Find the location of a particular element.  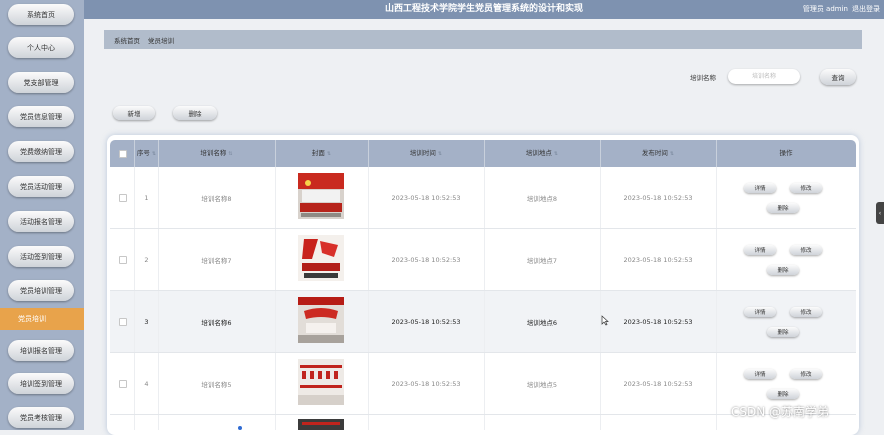

sidebar-item-activity-checkin: 活动签到管理 is located at coordinates (41, 256).